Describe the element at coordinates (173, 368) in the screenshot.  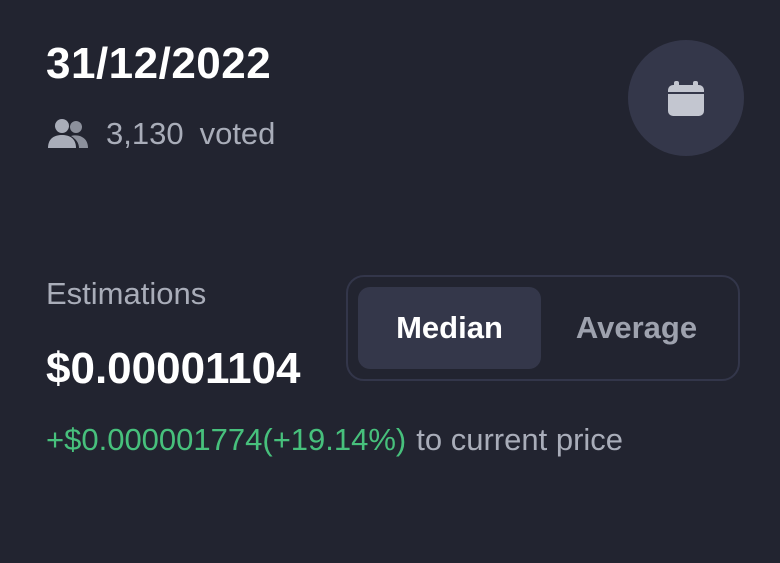
I see `estimation-value: $0.00001104` at that location.